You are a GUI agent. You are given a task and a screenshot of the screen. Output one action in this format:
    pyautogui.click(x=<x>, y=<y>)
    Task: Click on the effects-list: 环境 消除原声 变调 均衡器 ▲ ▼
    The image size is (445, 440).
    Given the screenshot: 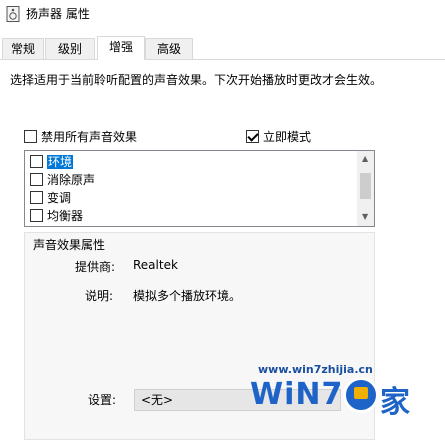 What is the action you would take?
    pyautogui.click(x=199, y=188)
    